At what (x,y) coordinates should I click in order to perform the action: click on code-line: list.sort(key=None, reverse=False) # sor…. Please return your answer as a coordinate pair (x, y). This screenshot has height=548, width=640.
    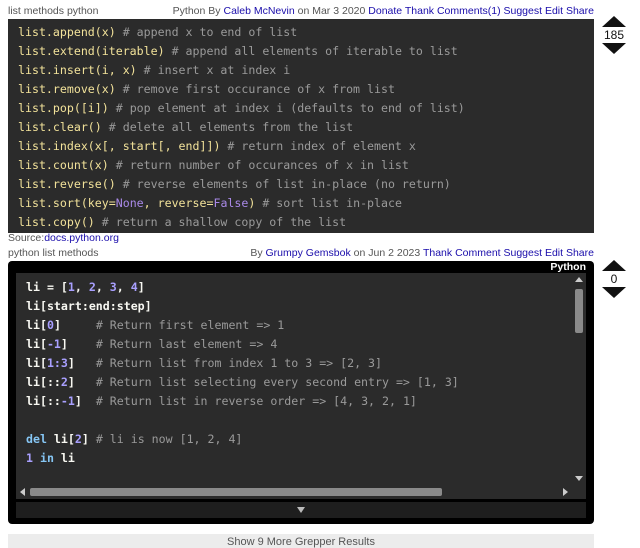
    Looking at the image, I should click on (210, 203).